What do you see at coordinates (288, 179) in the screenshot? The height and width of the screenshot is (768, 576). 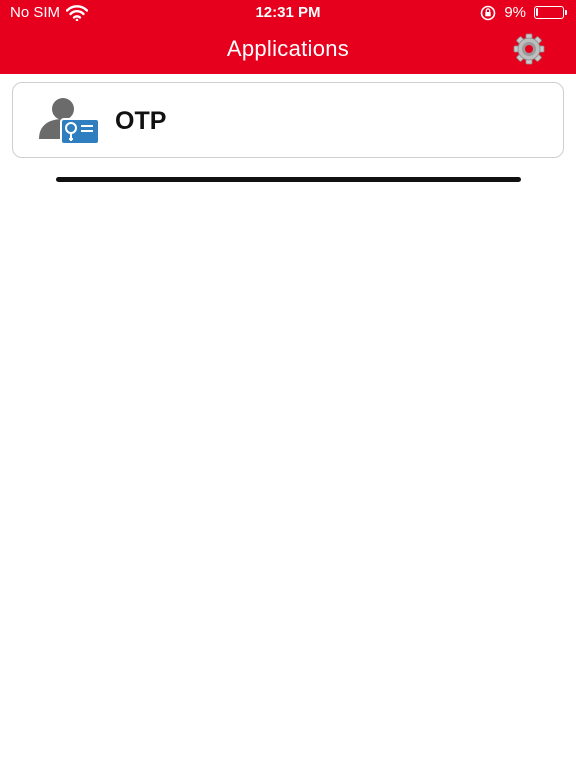 I see `divider` at bounding box center [288, 179].